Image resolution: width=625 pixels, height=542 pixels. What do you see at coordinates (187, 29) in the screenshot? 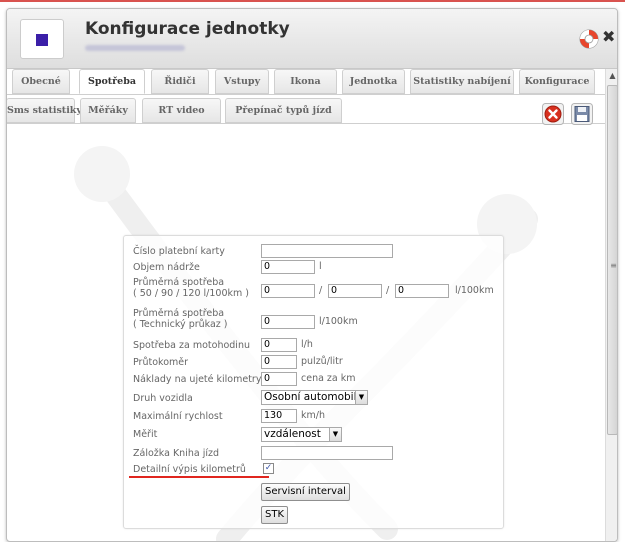
I see `dialog-title: Konfigurace jednotky` at bounding box center [187, 29].